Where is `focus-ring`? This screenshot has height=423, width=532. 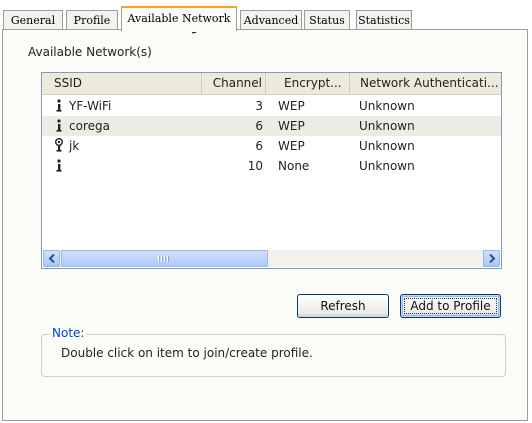 focus-ring is located at coordinates (450, 306).